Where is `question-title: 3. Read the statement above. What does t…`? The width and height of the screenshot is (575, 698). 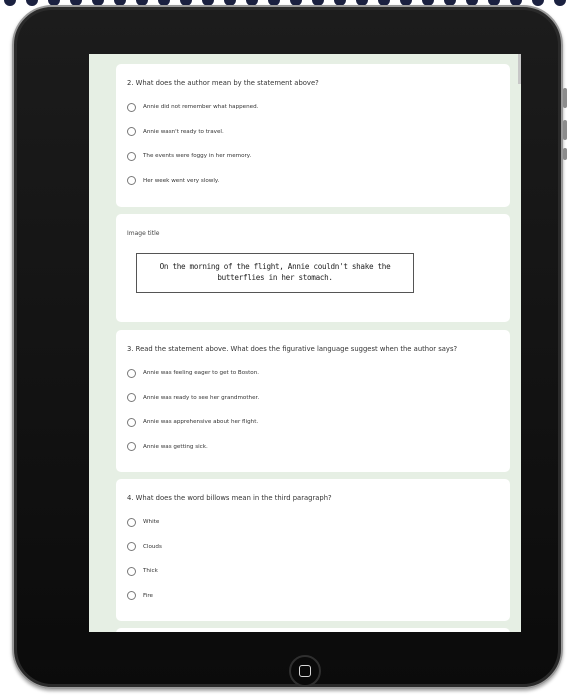
question-title: 3. Read the statement above. What does t… is located at coordinates (292, 349).